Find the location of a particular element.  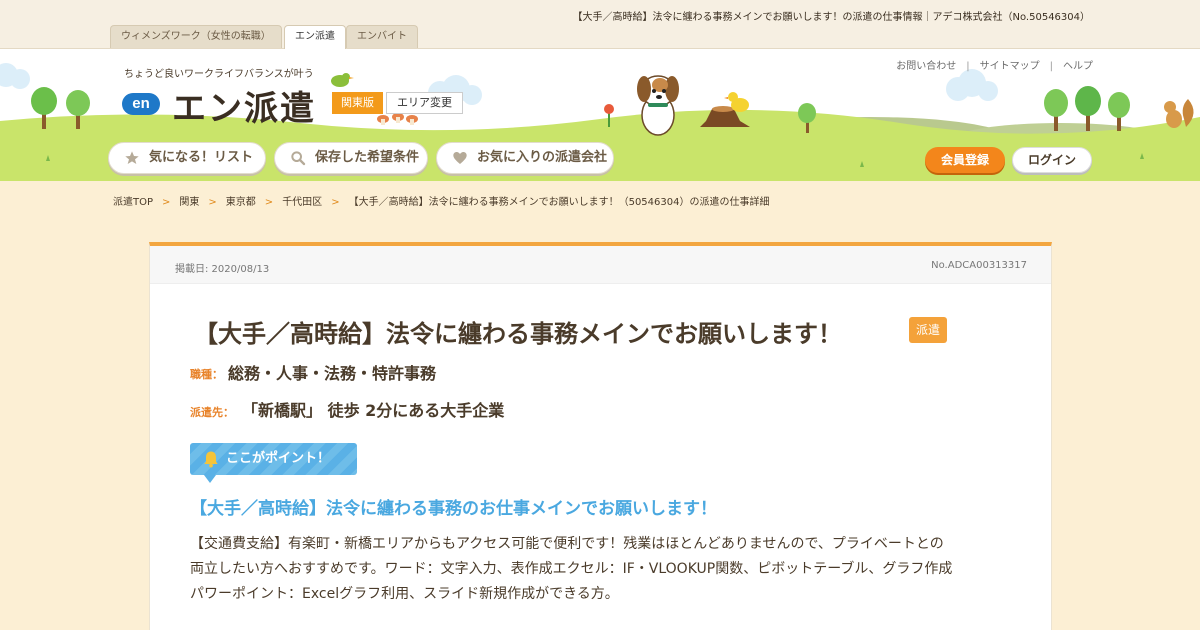

posted-date: 掲載日: 2020/08/13 is located at coordinates (222, 269).